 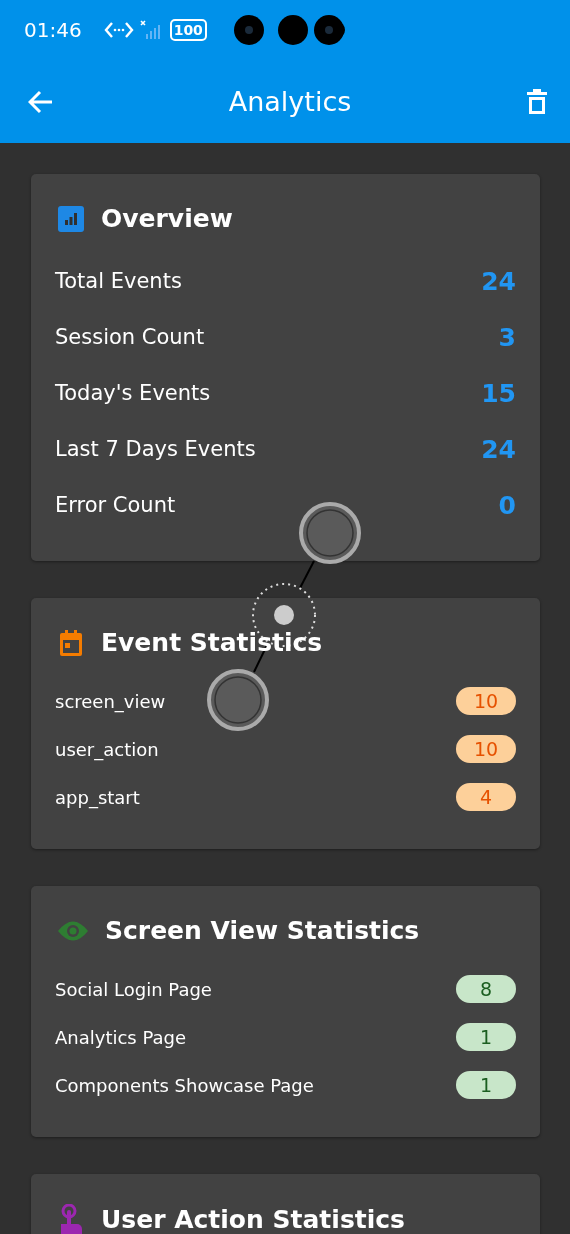 I want to click on battery-level: 100, so click(x=188, y=30).